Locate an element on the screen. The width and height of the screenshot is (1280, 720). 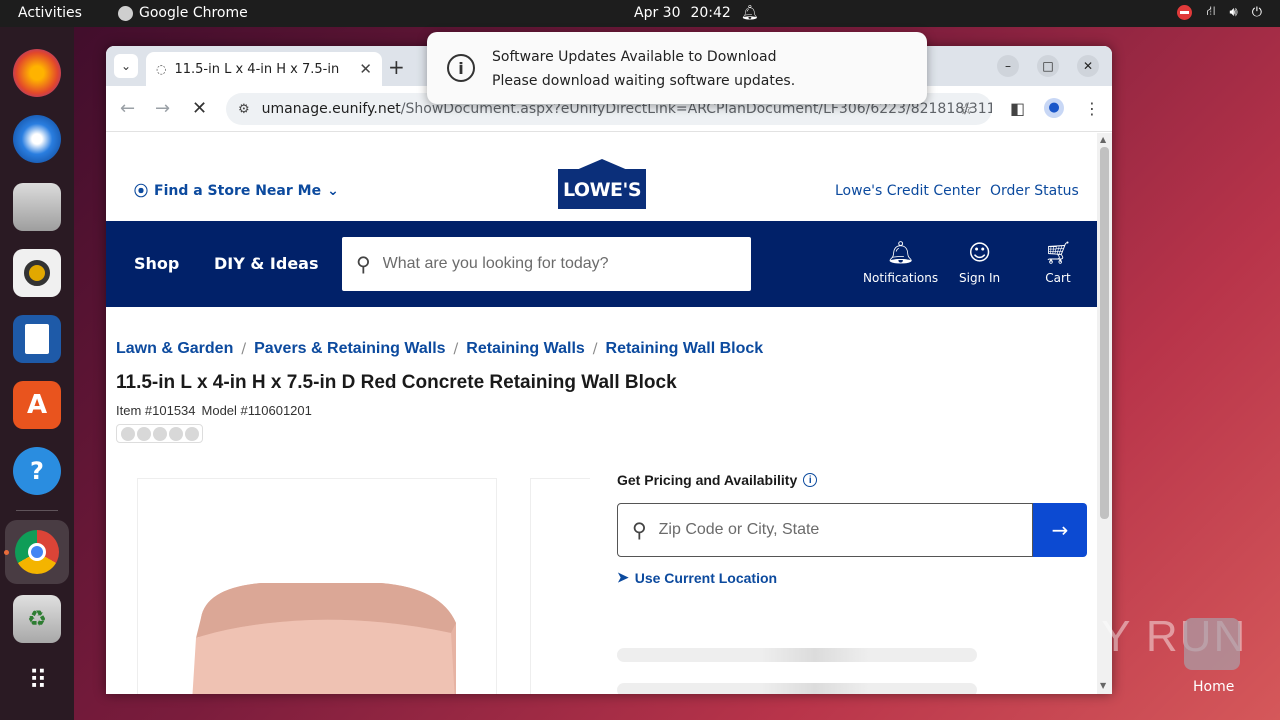
cart-icon: 🛒︎ is located at coordinates (1058, 253).